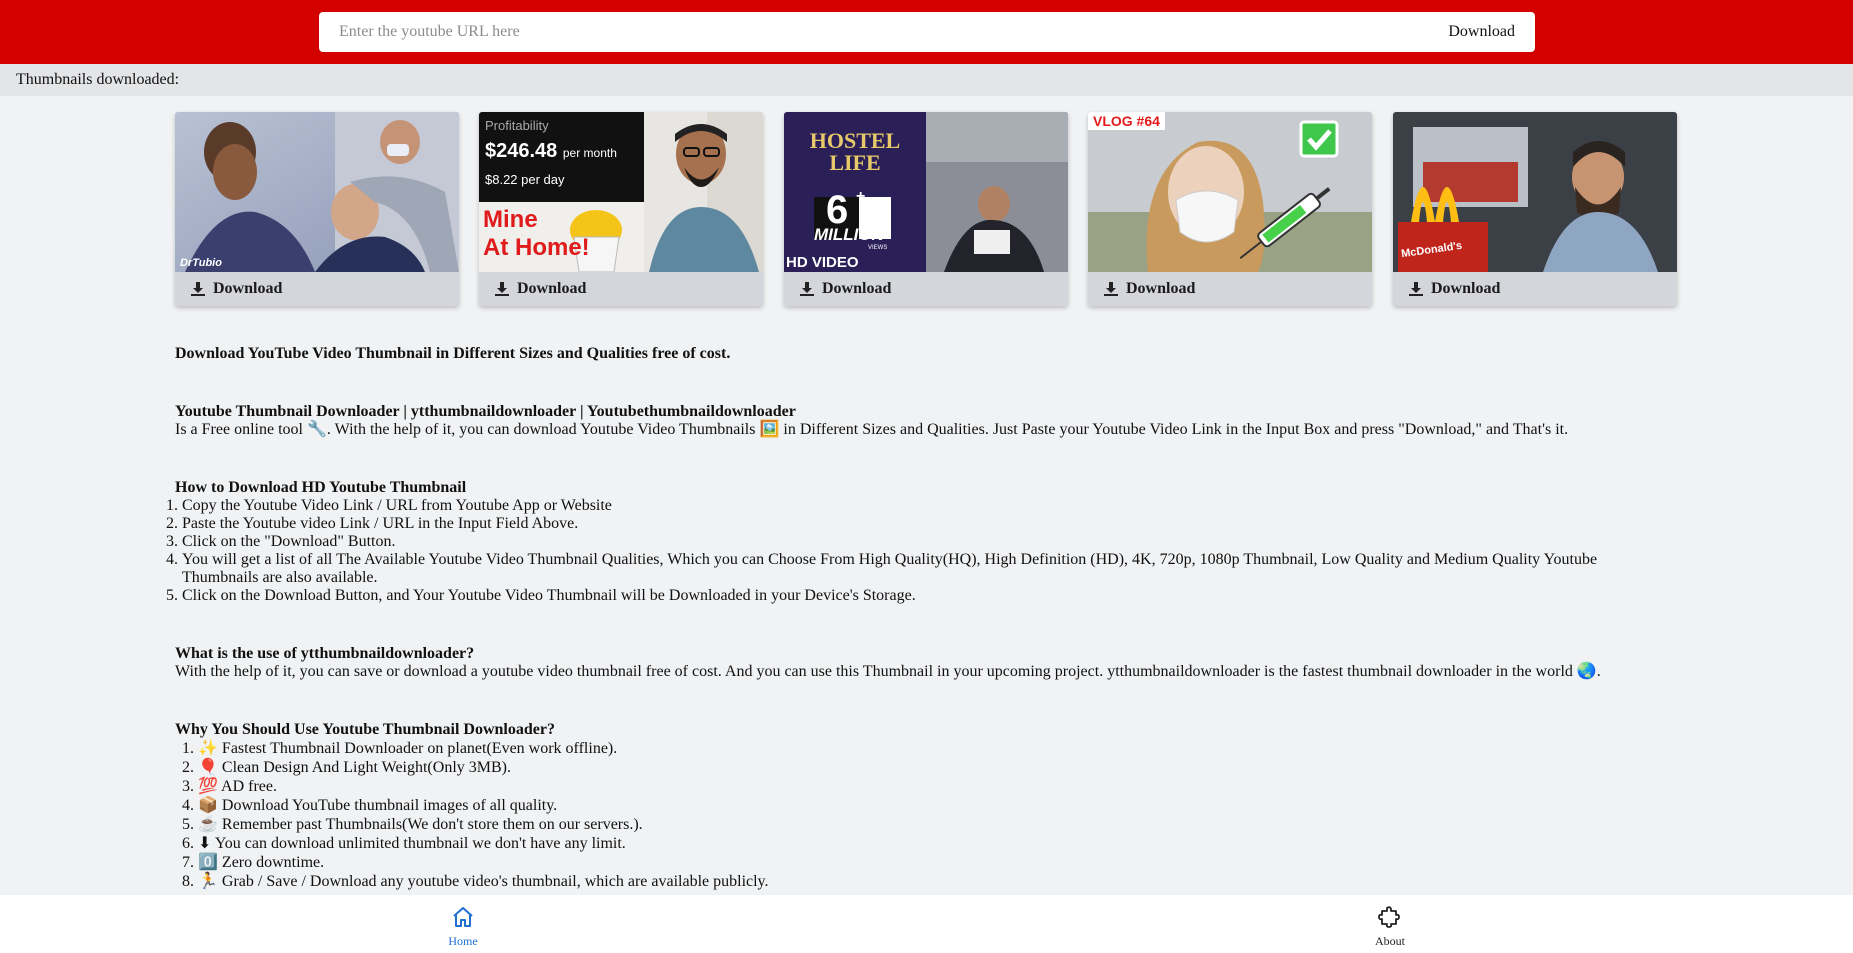 Image resolution: width=1853 pixels, height=953 pixels. I want to click on list-item: 💯 AD free., so click(898, 786).